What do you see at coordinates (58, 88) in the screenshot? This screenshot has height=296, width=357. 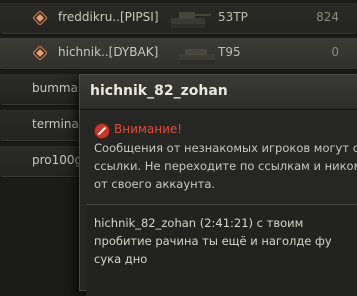 I see `player-name: bummas` at bounding box center [58, 88].